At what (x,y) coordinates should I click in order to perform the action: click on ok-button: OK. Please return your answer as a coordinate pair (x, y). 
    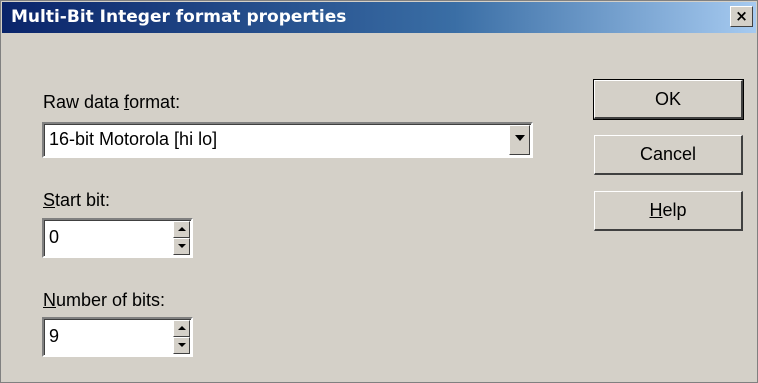
    Looking at the image, I should click on (668, 99).